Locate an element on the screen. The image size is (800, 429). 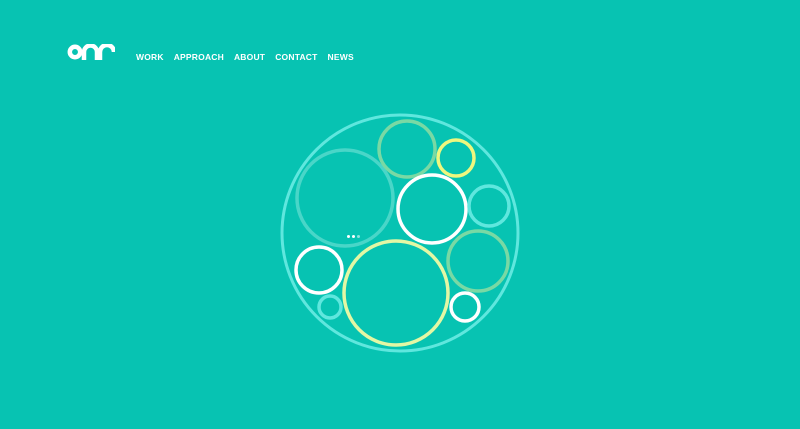
ring-yellow-small is located at coordinates (456, 158).